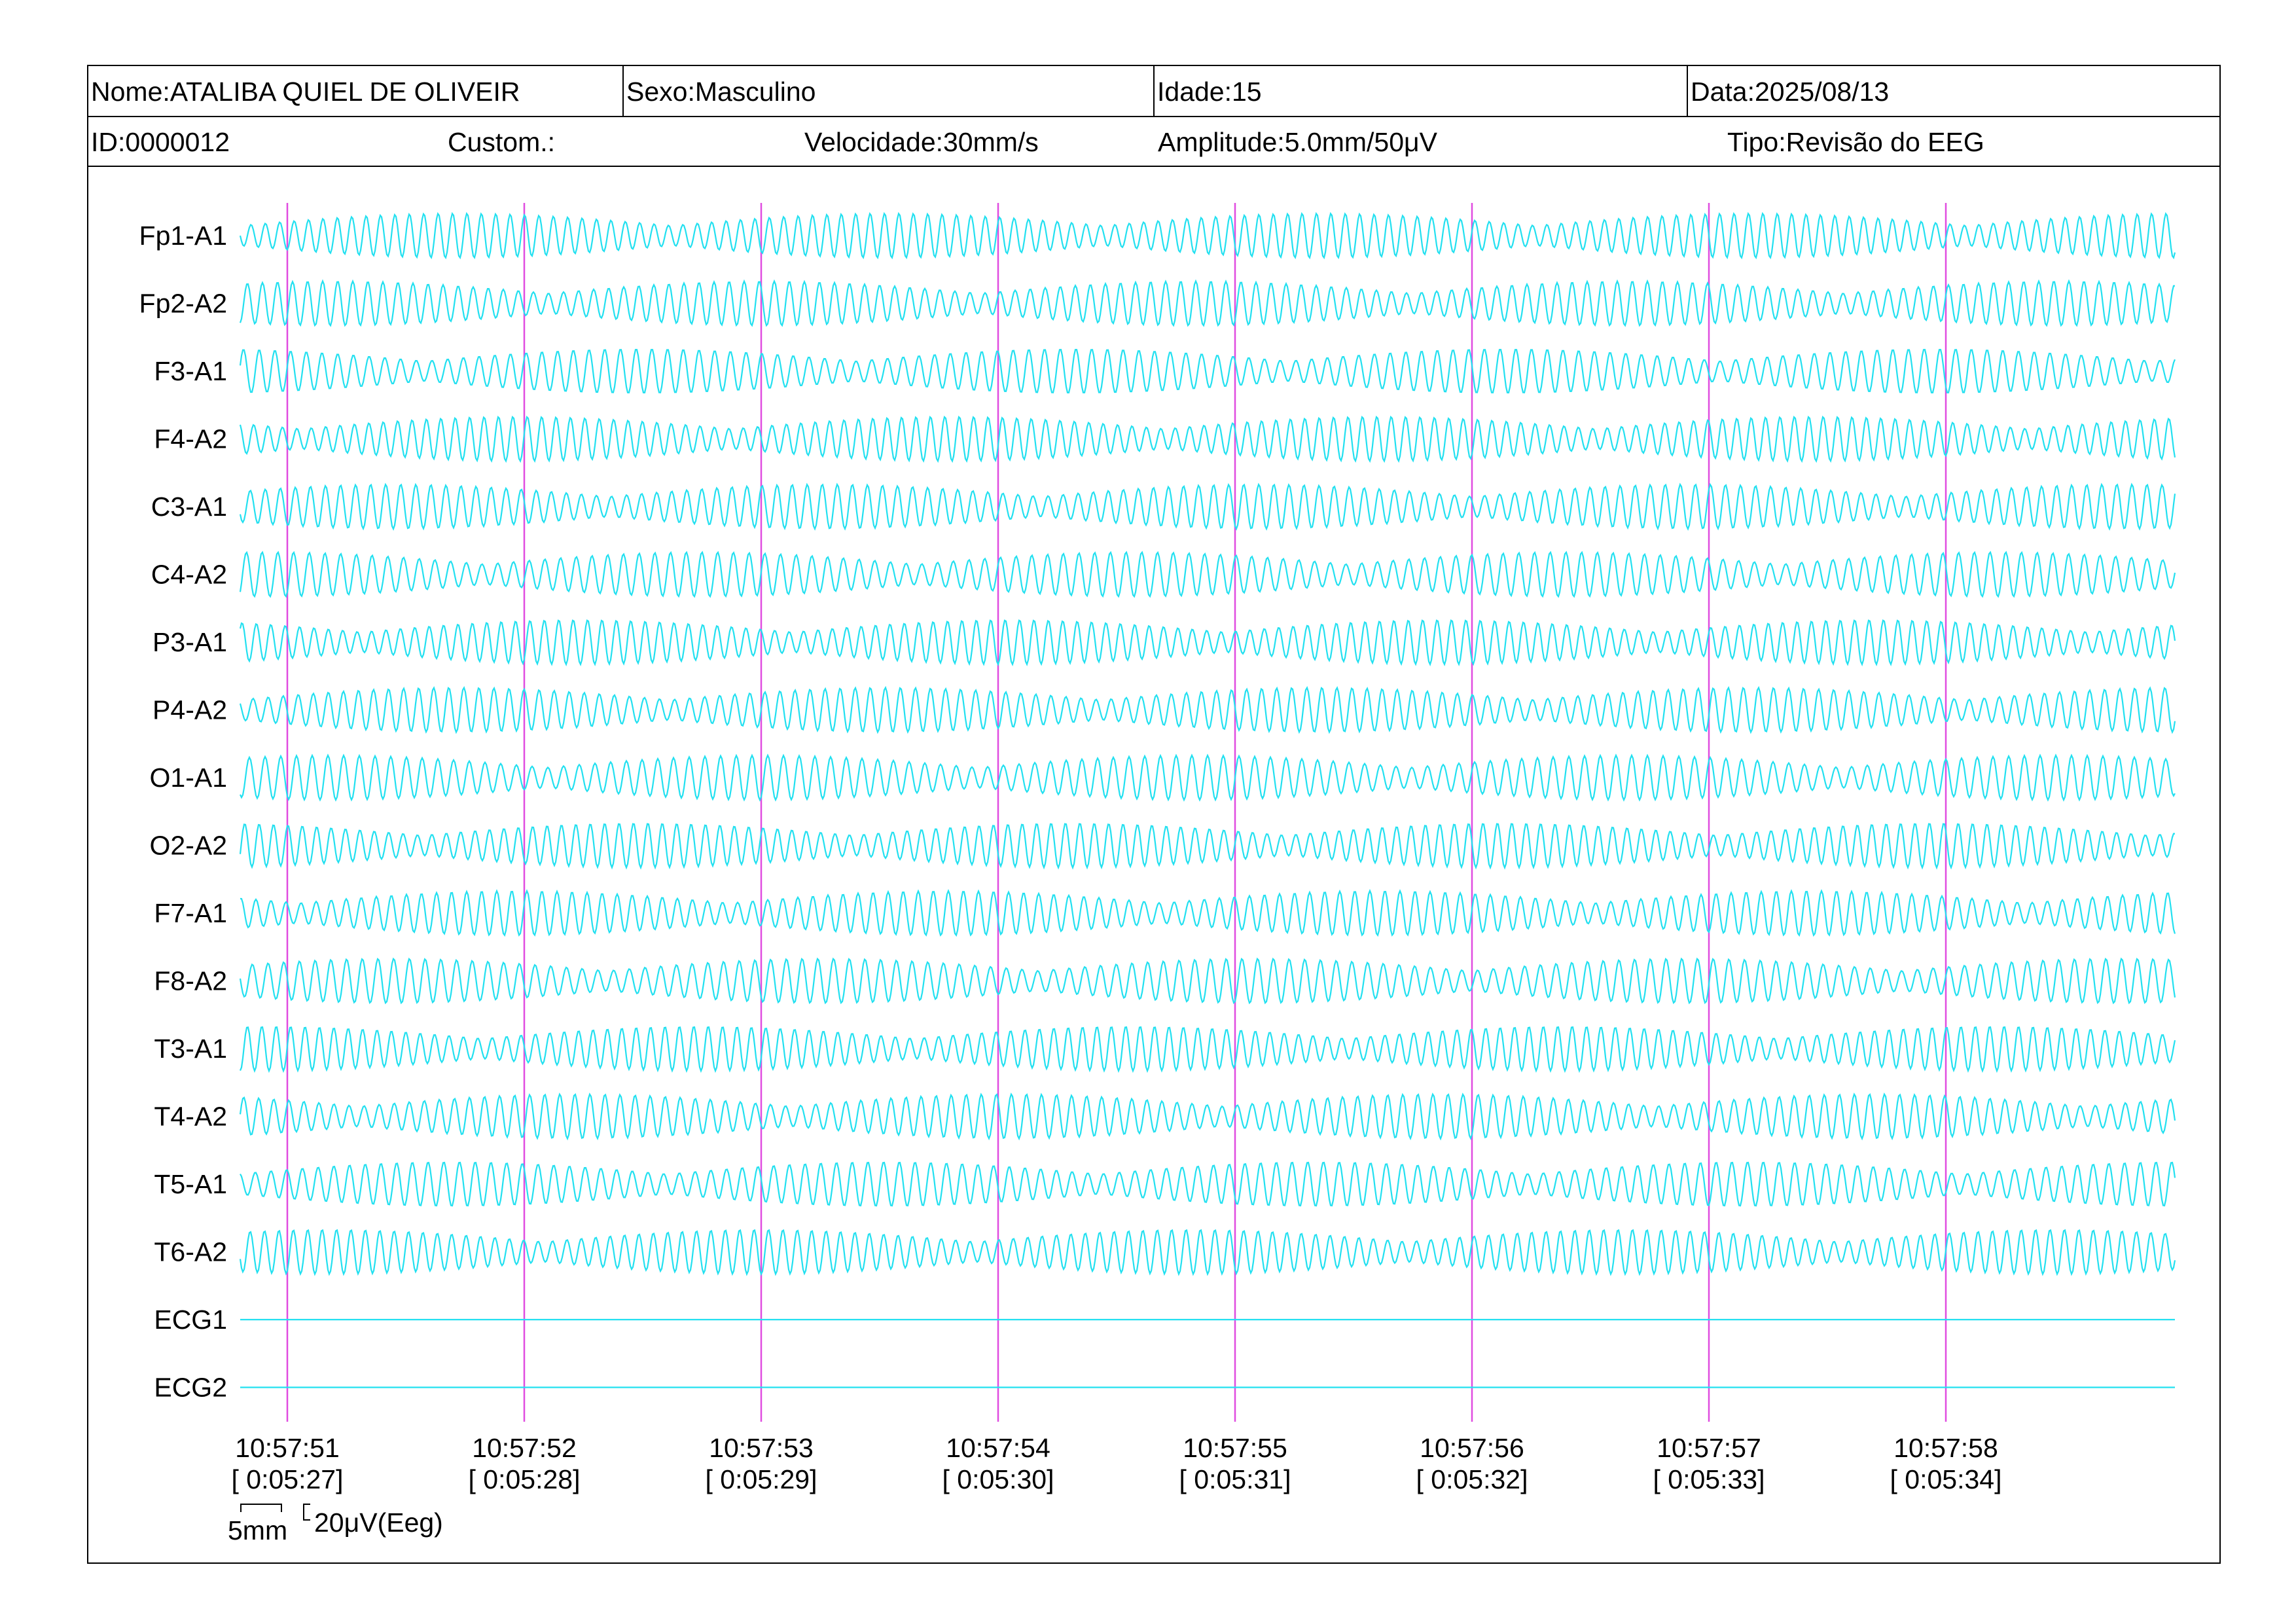 The width and height of the screenshot is (2296, 1624). Describe the element at coordinates (191, 1184) in the screenshot. I see `channel-label: T5-A1` at that location.